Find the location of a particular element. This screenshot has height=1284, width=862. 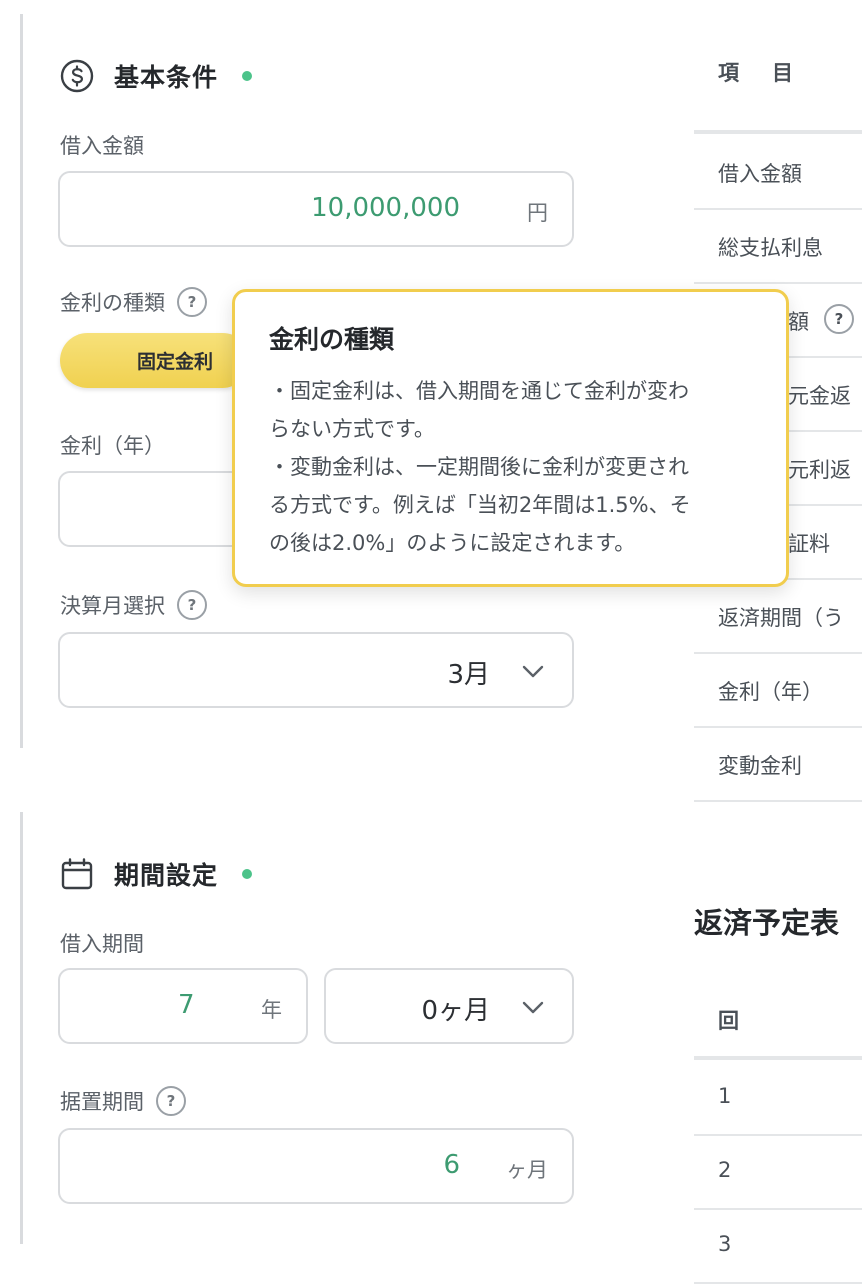

closing-month-label: 決算月選択 ? is located at coordinates (133, 605).